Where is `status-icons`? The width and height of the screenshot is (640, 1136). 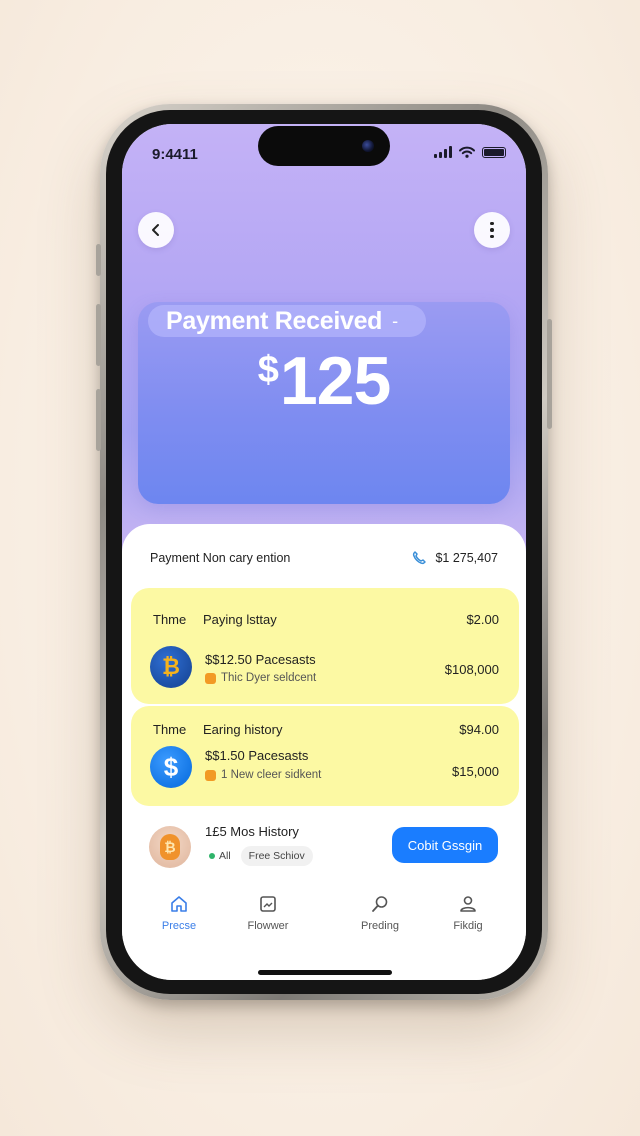 status-icons is located at coordinates (470, 152).